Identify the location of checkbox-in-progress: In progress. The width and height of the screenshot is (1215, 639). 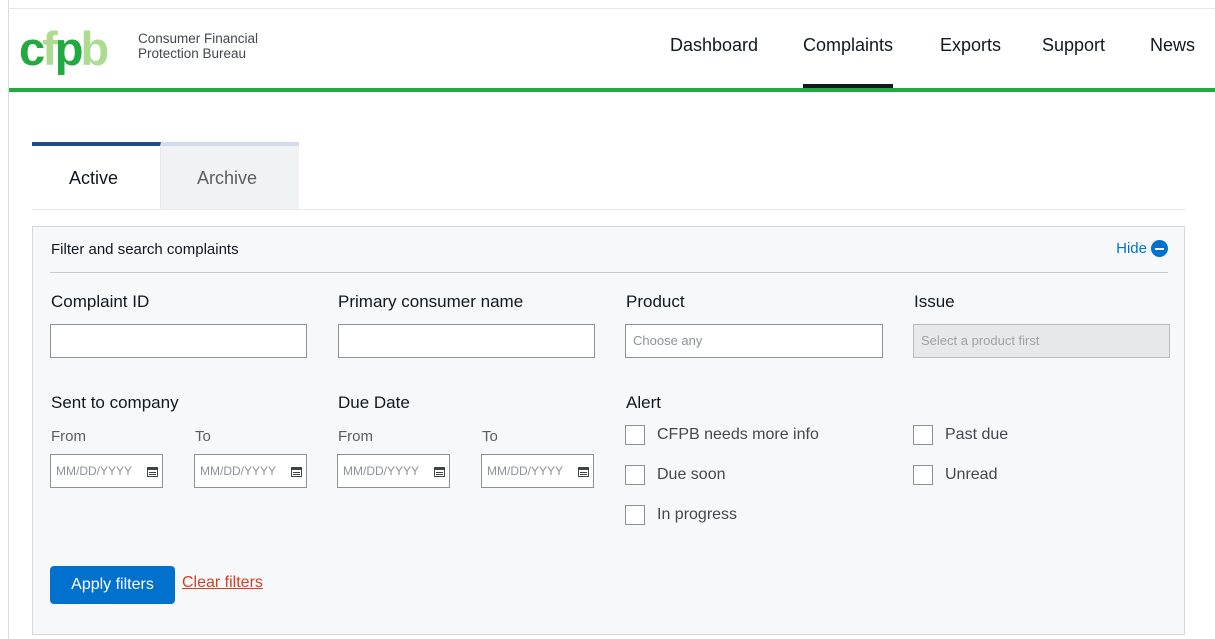
(681, 515).